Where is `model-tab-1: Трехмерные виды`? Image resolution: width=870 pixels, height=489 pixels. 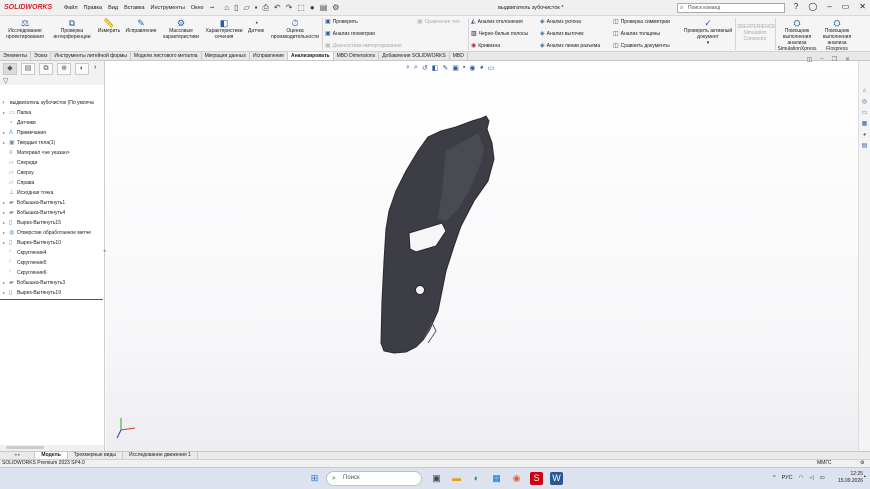 model-tab-1: Трехмерные виды is located at coordinates (95, 455).